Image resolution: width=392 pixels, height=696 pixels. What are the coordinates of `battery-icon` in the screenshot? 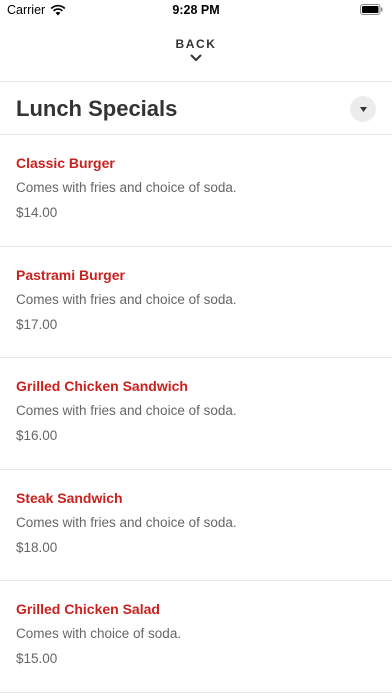 It's located at (371, 9).